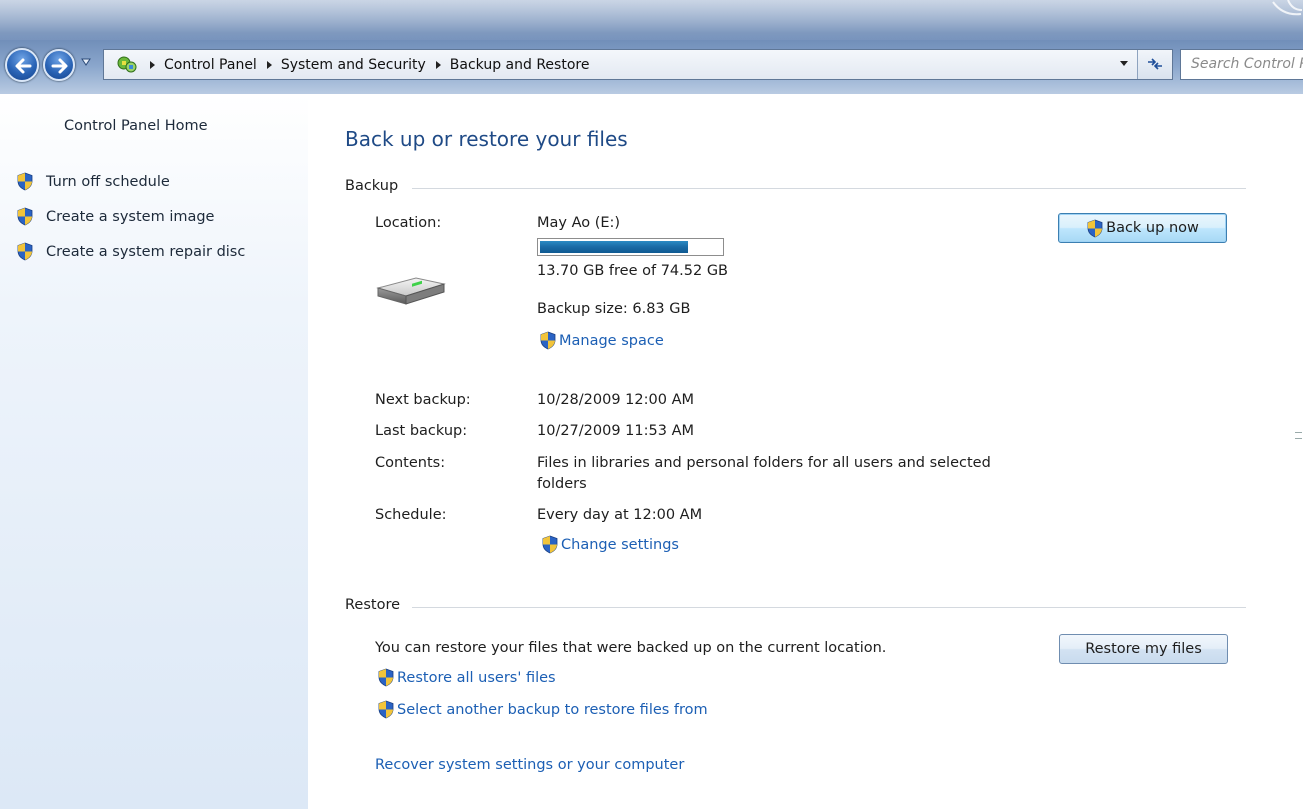 The image size is (1303, 809). Describe the element at coordinates (136, 126) in the screenshot. I see `control-panel-home-link: Control Panel Home` at that location.